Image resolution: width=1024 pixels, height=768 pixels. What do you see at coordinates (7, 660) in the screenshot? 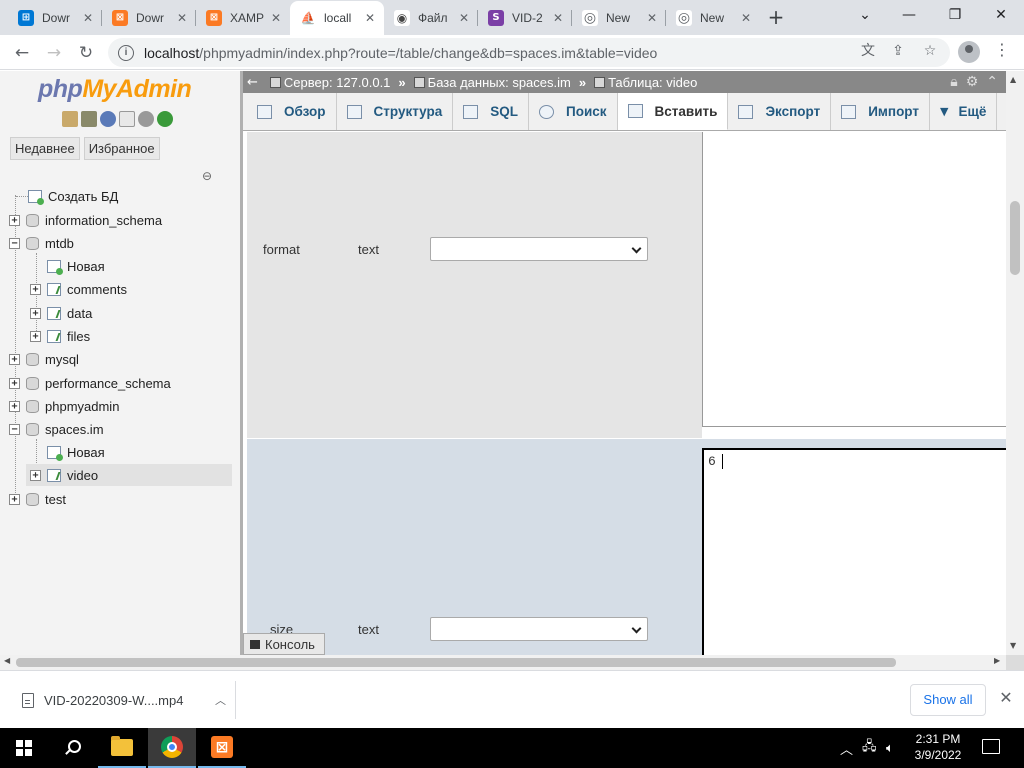
I see `scroll-left-icon: ◀` at bounding box center [7, 660].